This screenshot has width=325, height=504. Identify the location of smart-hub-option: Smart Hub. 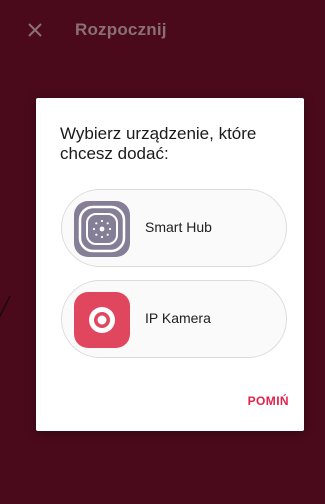
(174, 228).